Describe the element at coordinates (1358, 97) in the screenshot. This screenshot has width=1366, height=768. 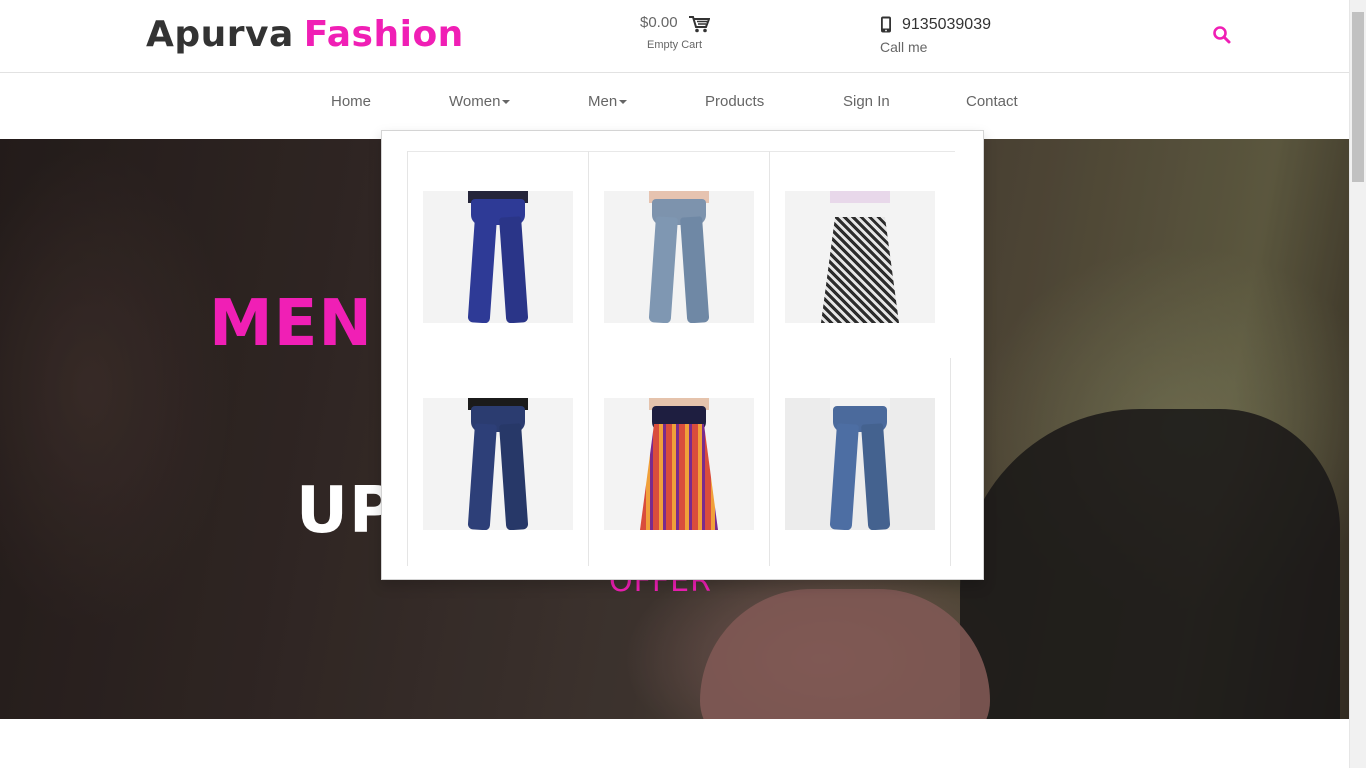
I see `scrollbar-thumb` at that location.